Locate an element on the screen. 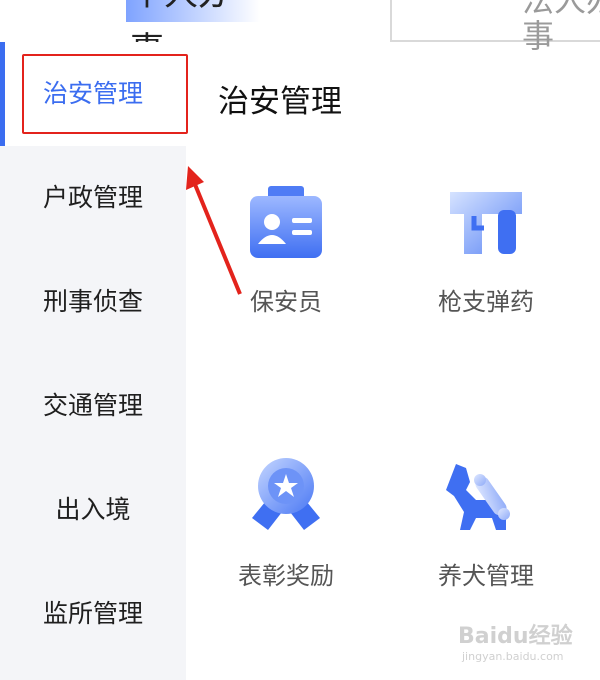  page-title: 治安管理 is located at coordinates (280, 102).